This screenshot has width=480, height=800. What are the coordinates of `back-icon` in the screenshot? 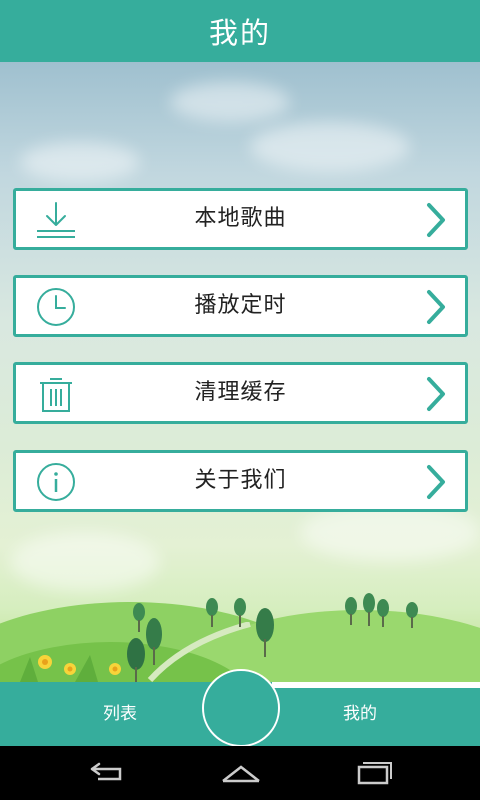 It's located at (108, 773).